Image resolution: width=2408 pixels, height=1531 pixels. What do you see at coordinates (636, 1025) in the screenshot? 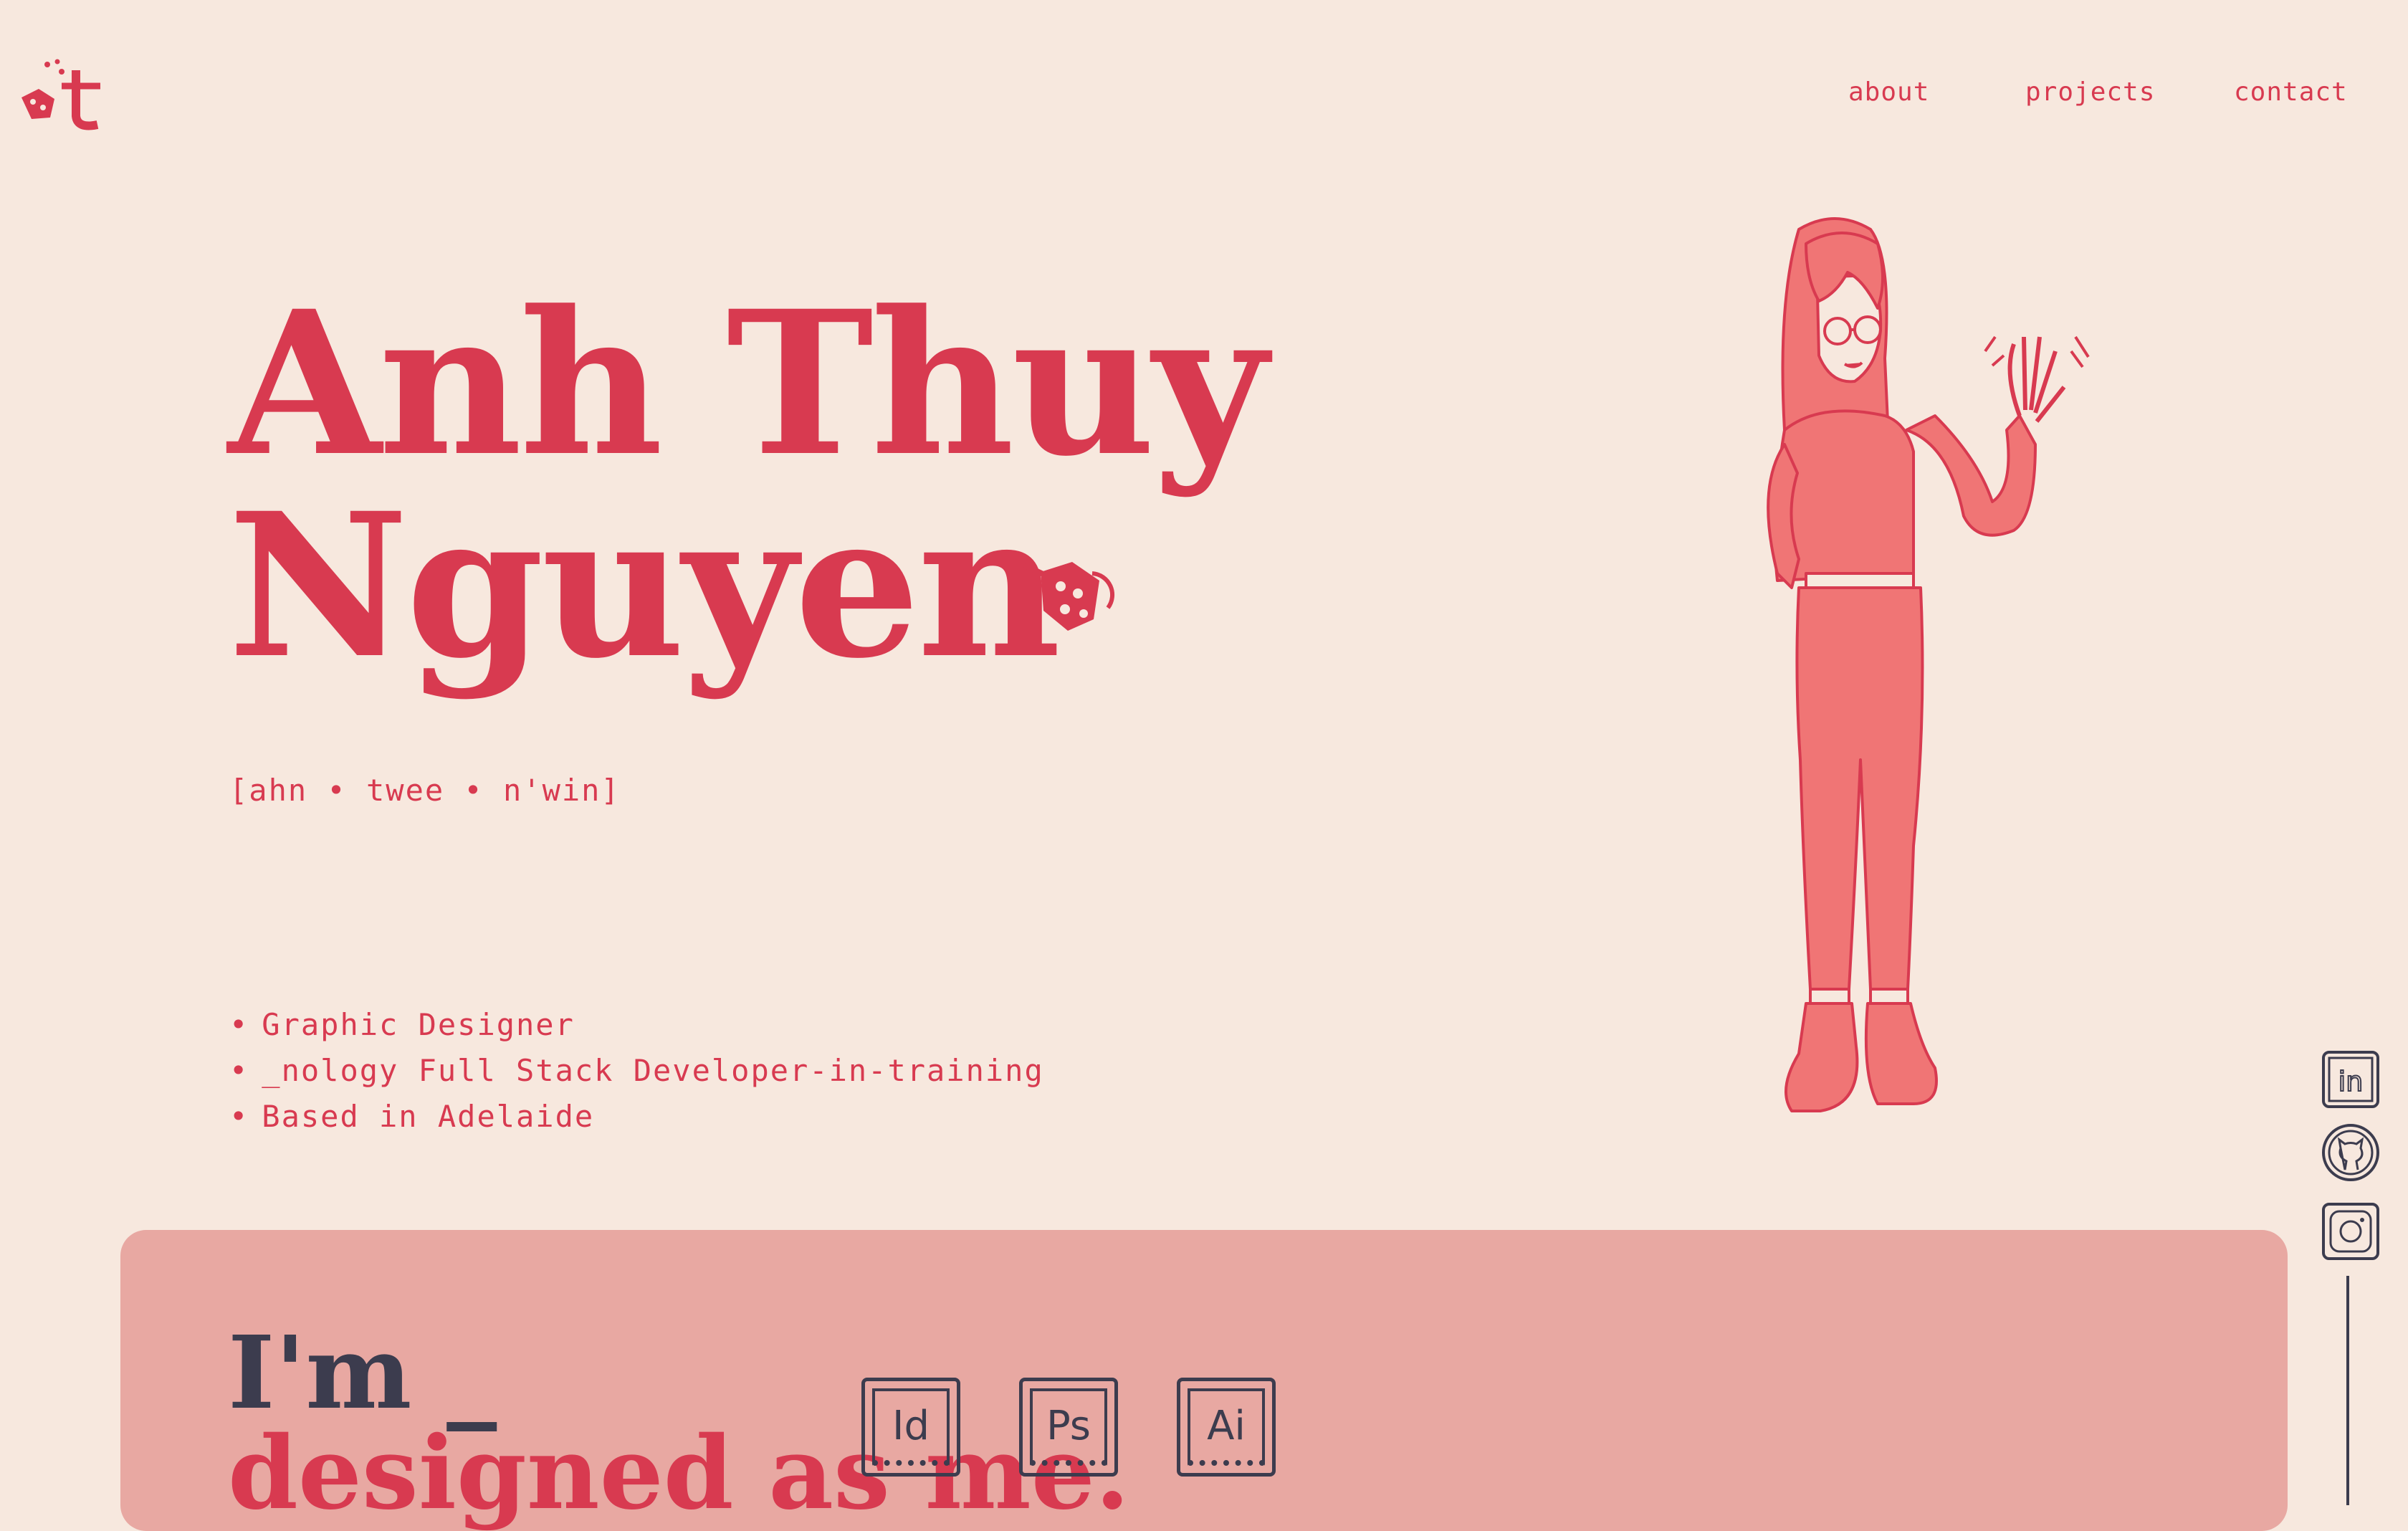
I see `role-item: Graphic Designer` at bounding box center [636, 1025].